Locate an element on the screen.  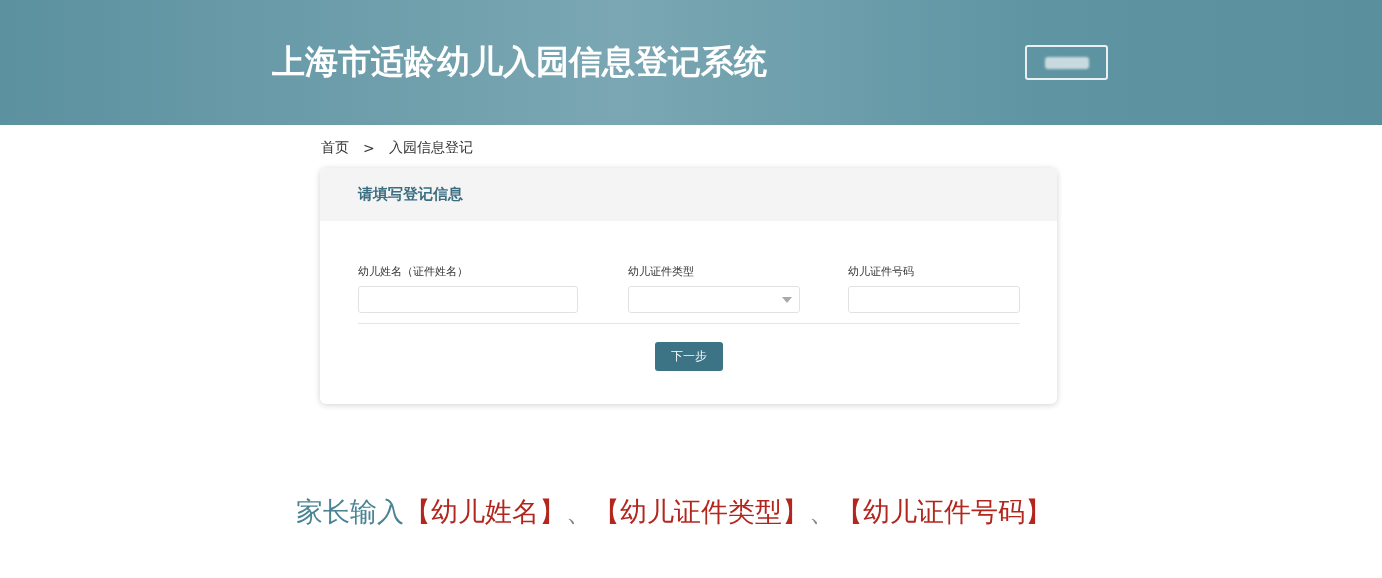
select-field is located at coordinates (714, 299).